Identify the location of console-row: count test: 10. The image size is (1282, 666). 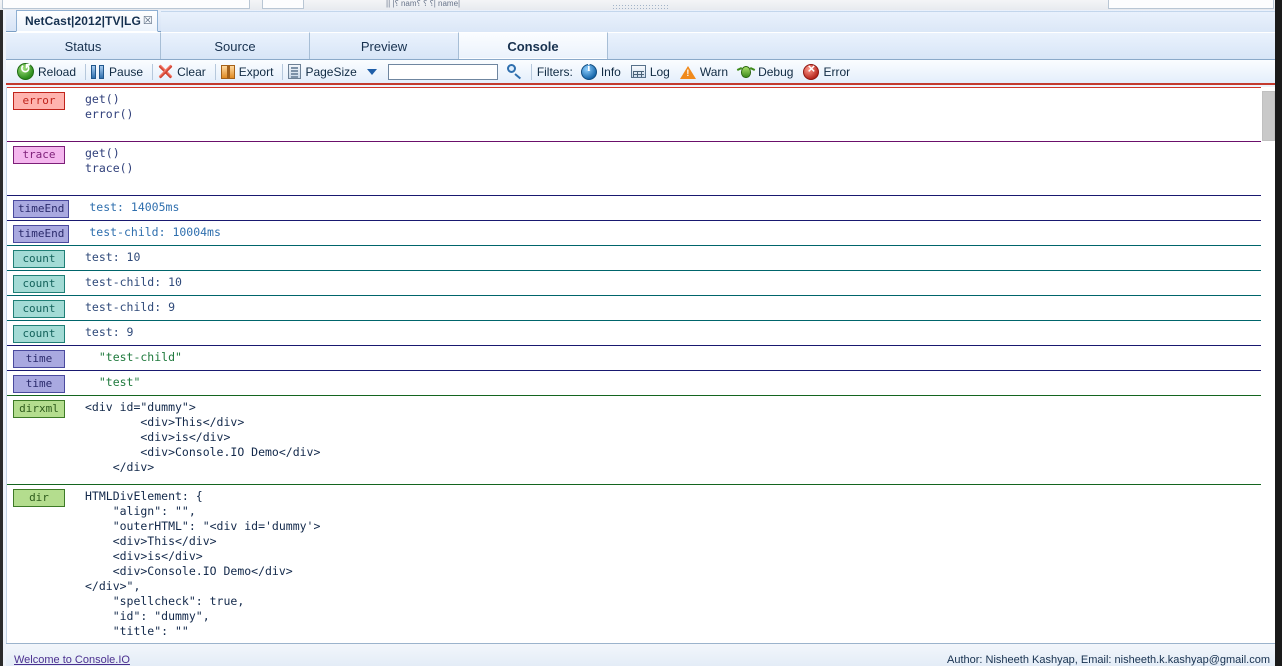
(642, 257).